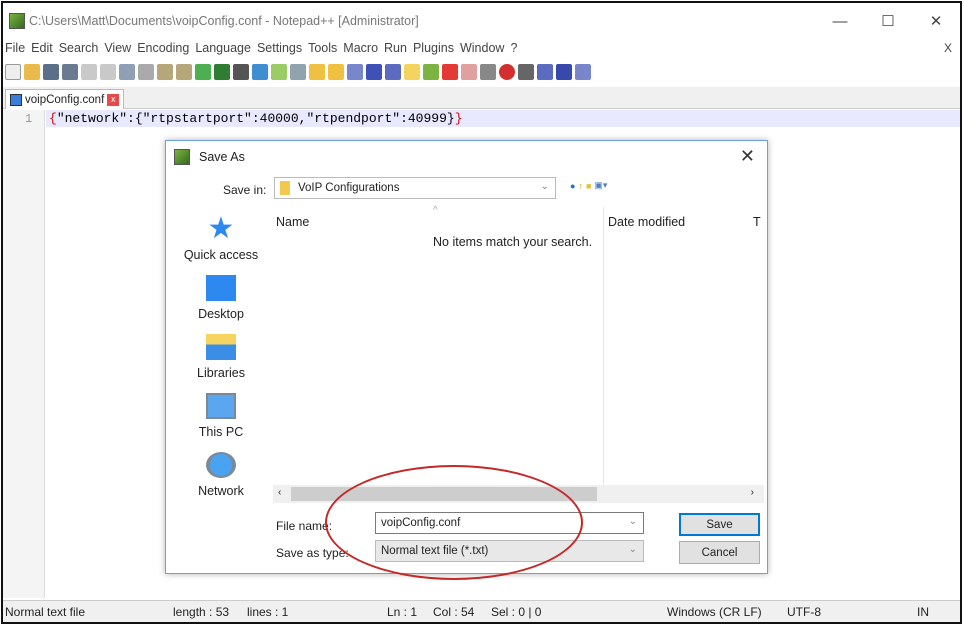 The width and height of the screenshot is (964, 626). I want to click on menu-plugins: Plugins, so click(433, 50).